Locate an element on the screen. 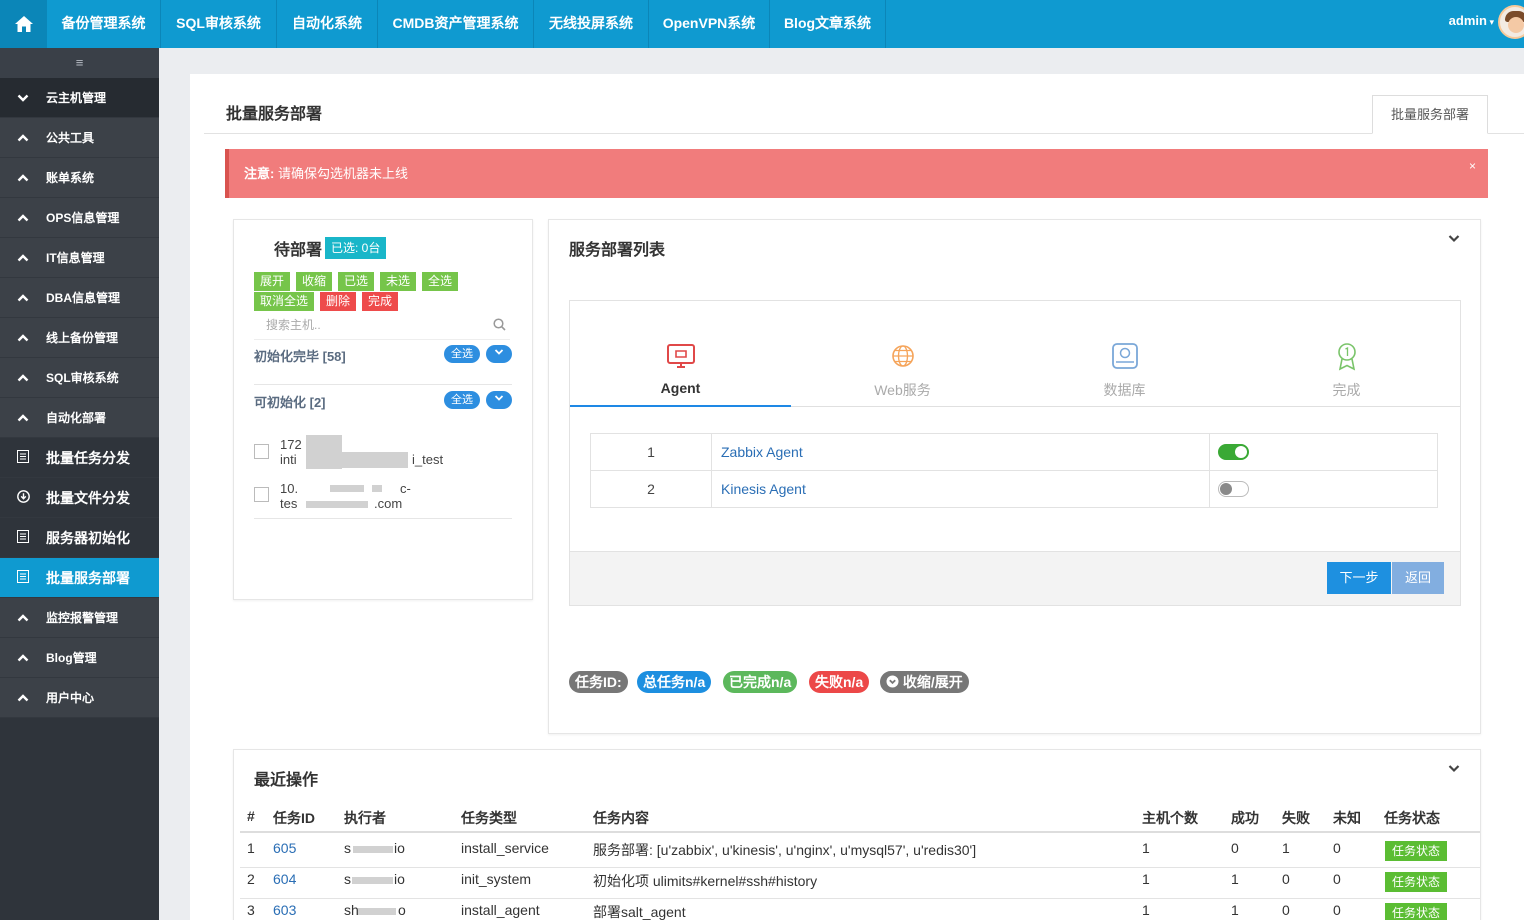 The height and width of the screenshot is (920, 1524). avatar is located at coordinates (1511, 22).